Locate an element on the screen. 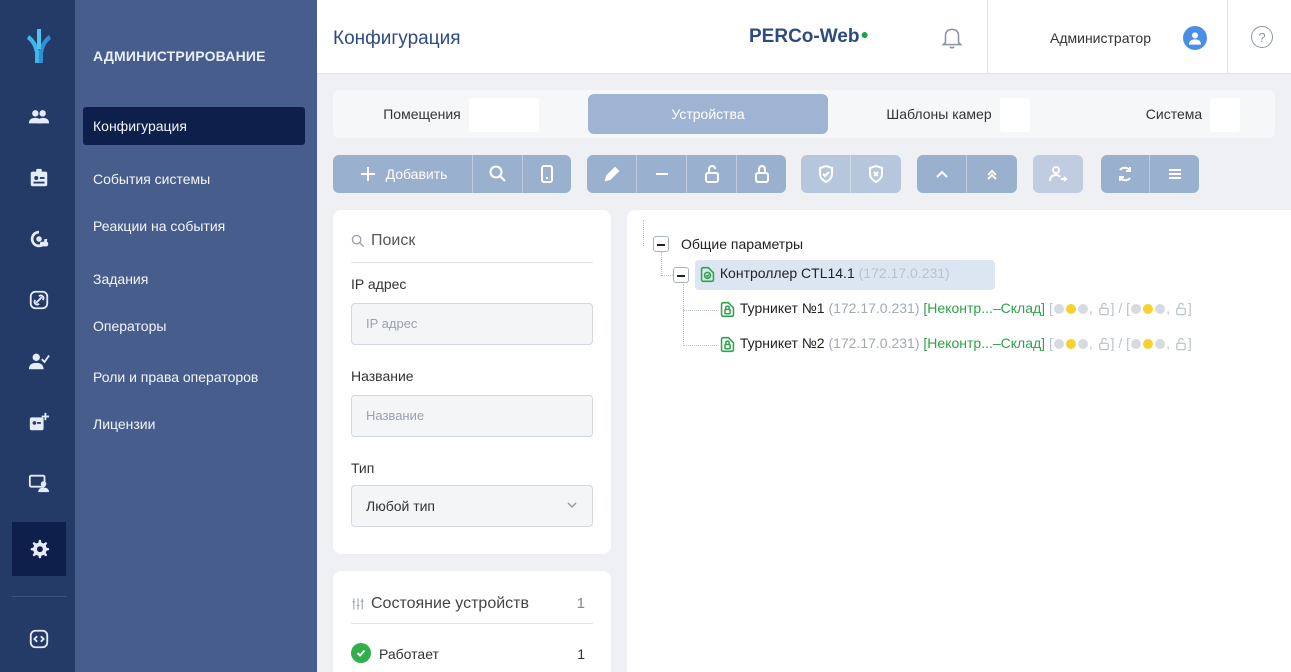 Image resolution: width=1291 pixels, height=672 pixels. toolbar-group-edit is located at coordinates (686, 174).